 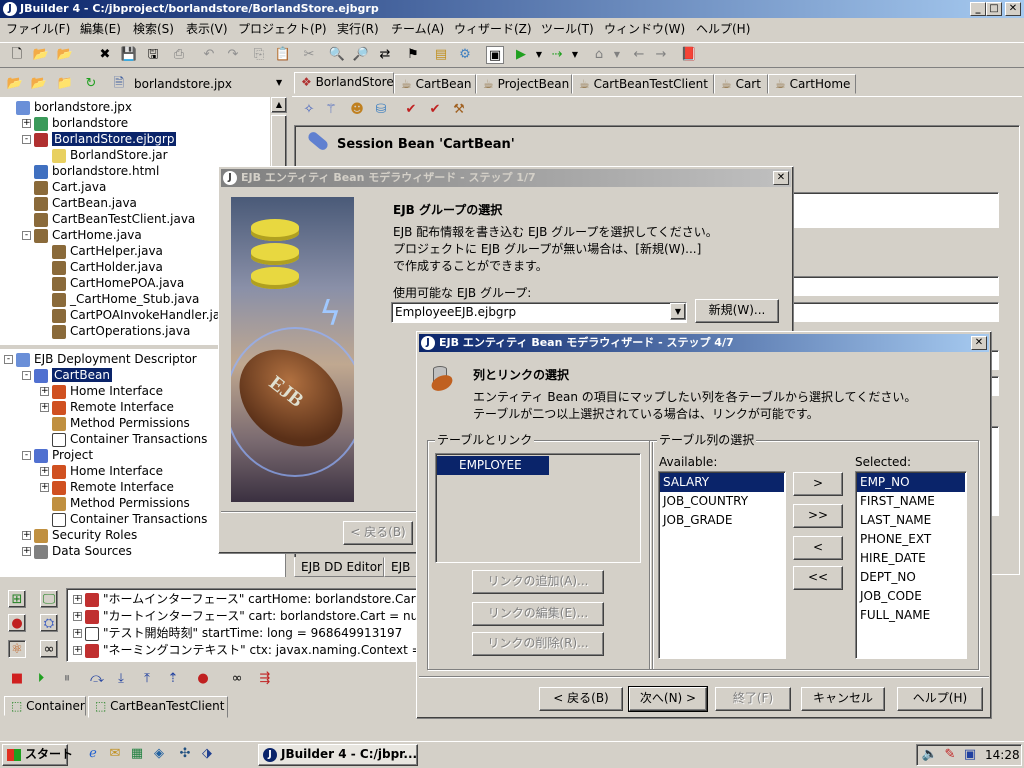 What do you see at coordinates (599, 55) in the screenshot?
I see `home-icon: ⌂` at bounding box center [599, 55].